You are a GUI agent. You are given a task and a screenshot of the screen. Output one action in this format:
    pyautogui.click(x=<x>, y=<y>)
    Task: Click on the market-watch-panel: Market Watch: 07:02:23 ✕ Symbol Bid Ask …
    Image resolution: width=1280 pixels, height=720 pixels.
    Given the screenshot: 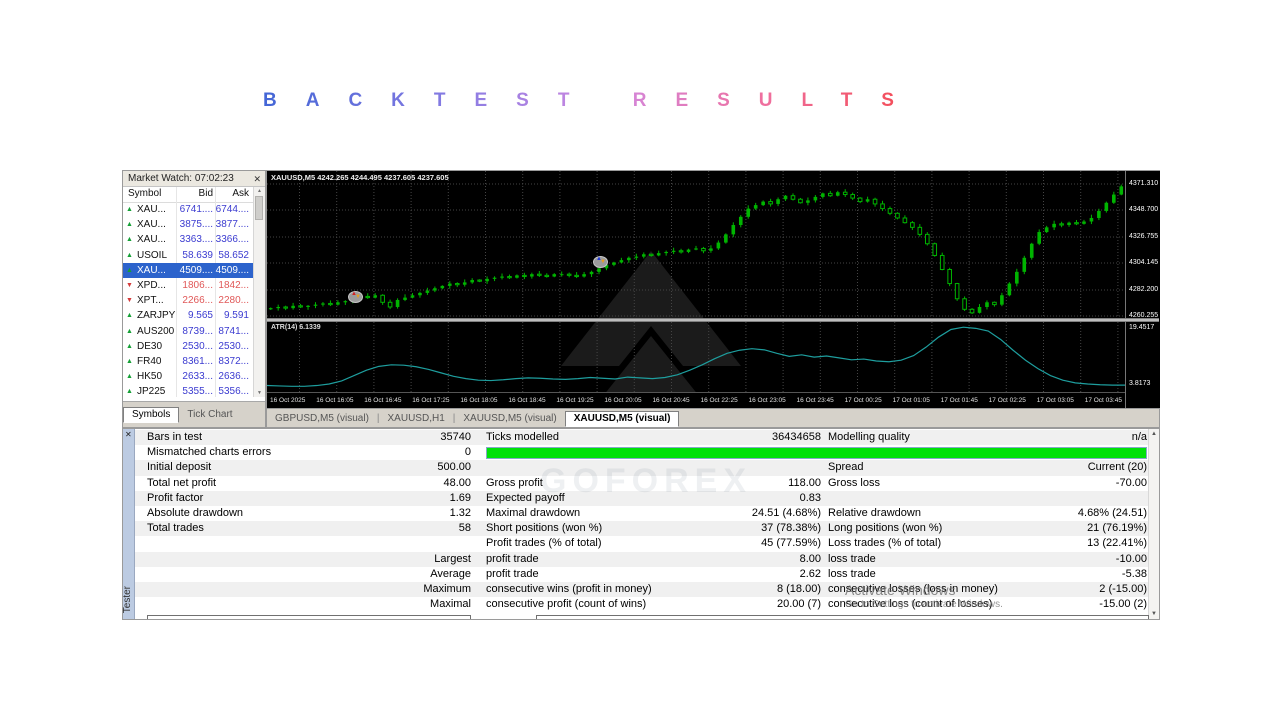 What is the action you would take?
    pyautogui.click(x=194, y=299)
    